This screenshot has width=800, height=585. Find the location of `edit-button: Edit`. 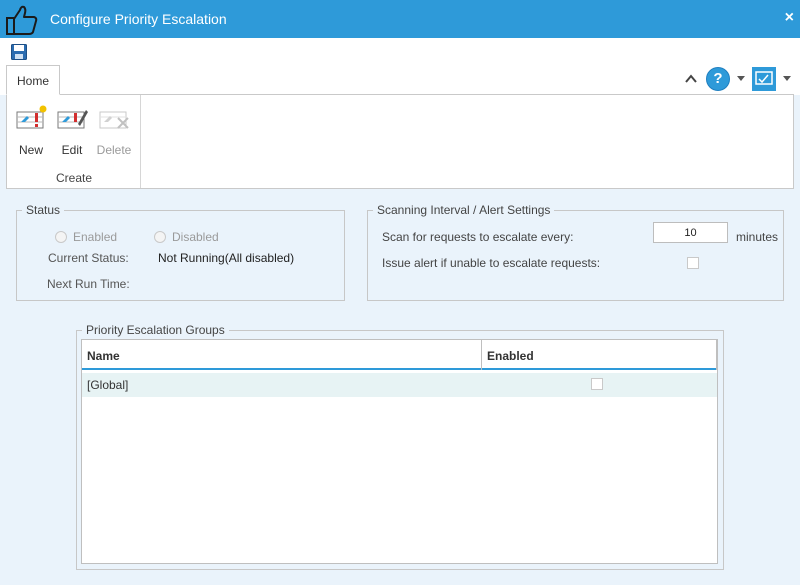

edit-button: Edit is located at coordinates (72, 130).